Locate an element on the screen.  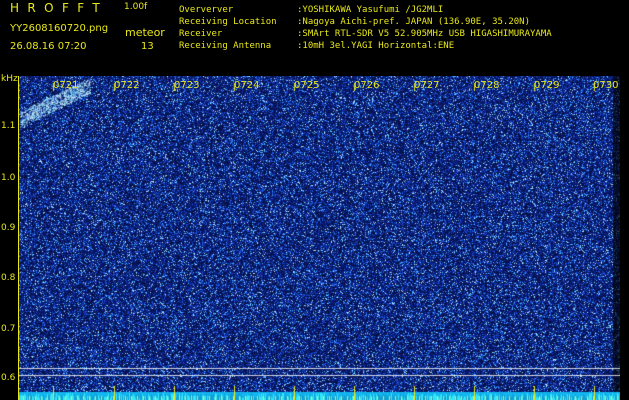
time-label-0722: 0722 is located at coordinates (127, 85).